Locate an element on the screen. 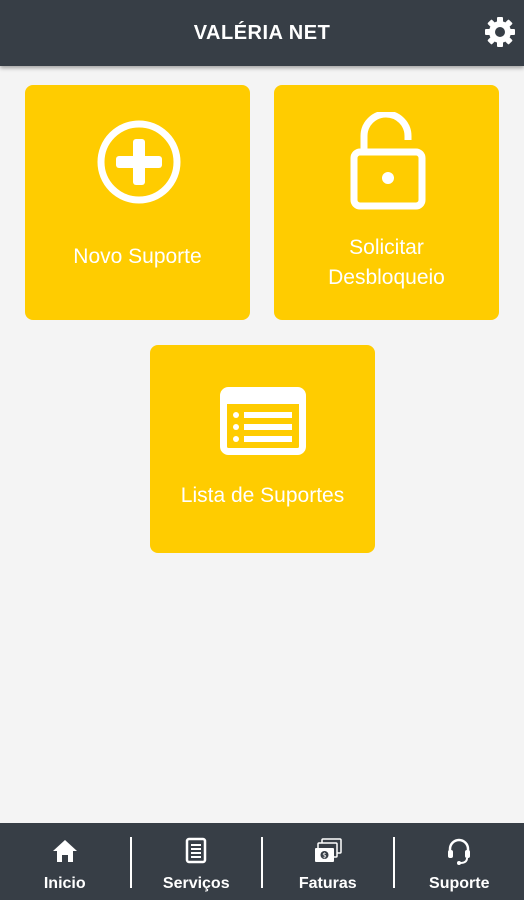 The height and width of the screenshot is (900, 524). home-icon is located at coordinates (64, 851).